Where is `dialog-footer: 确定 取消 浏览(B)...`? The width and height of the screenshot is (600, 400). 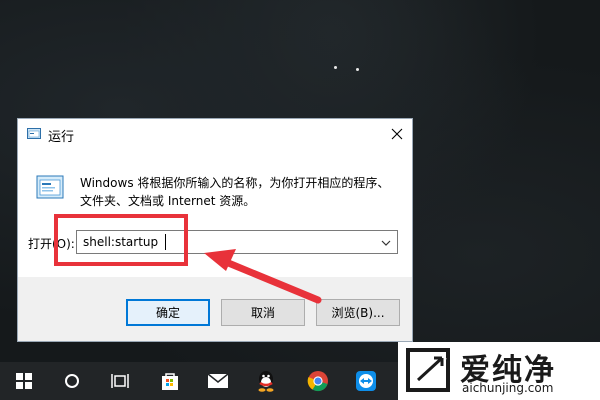
dialog-footer: 确定 取消 浏览(B)... is located at coordinates (215, 309).